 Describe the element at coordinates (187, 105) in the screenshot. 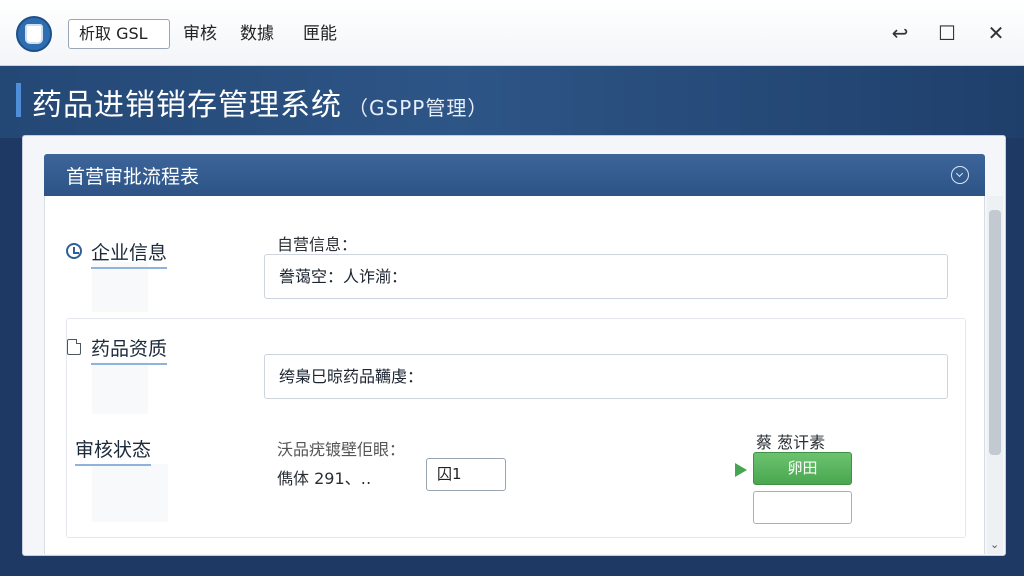

I see `page-title-main: 药品进销销存管理系统` at that location.